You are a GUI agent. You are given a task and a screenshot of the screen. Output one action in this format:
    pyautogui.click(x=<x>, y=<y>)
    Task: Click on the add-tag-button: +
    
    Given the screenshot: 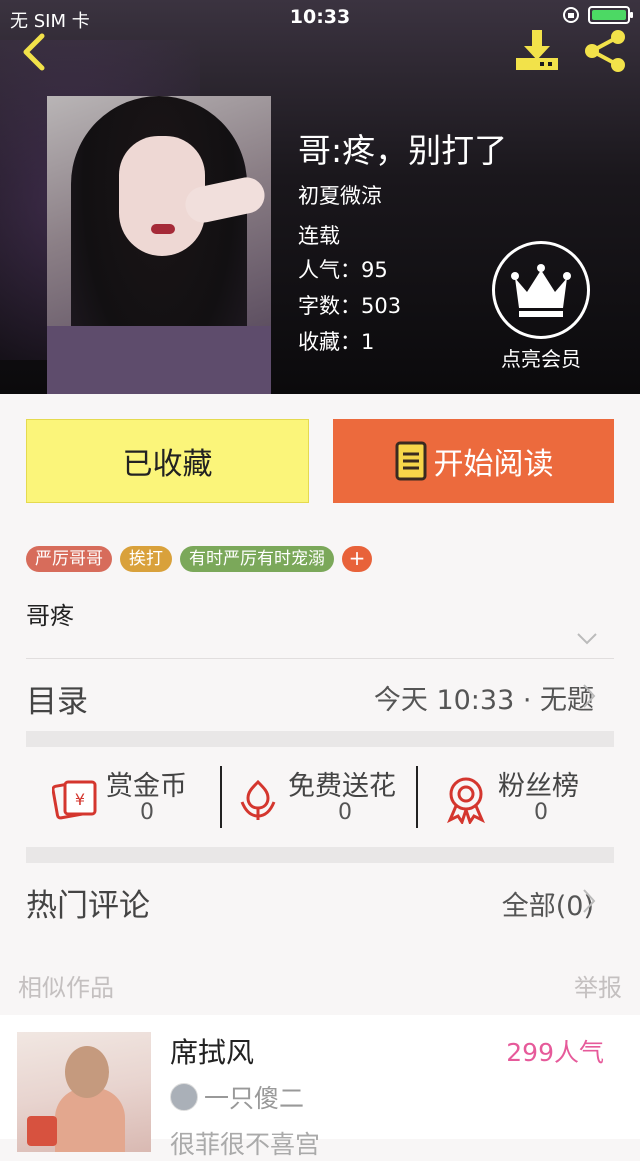 What is the action you would take?
    pyautogui.click(x=357, y=559)
    